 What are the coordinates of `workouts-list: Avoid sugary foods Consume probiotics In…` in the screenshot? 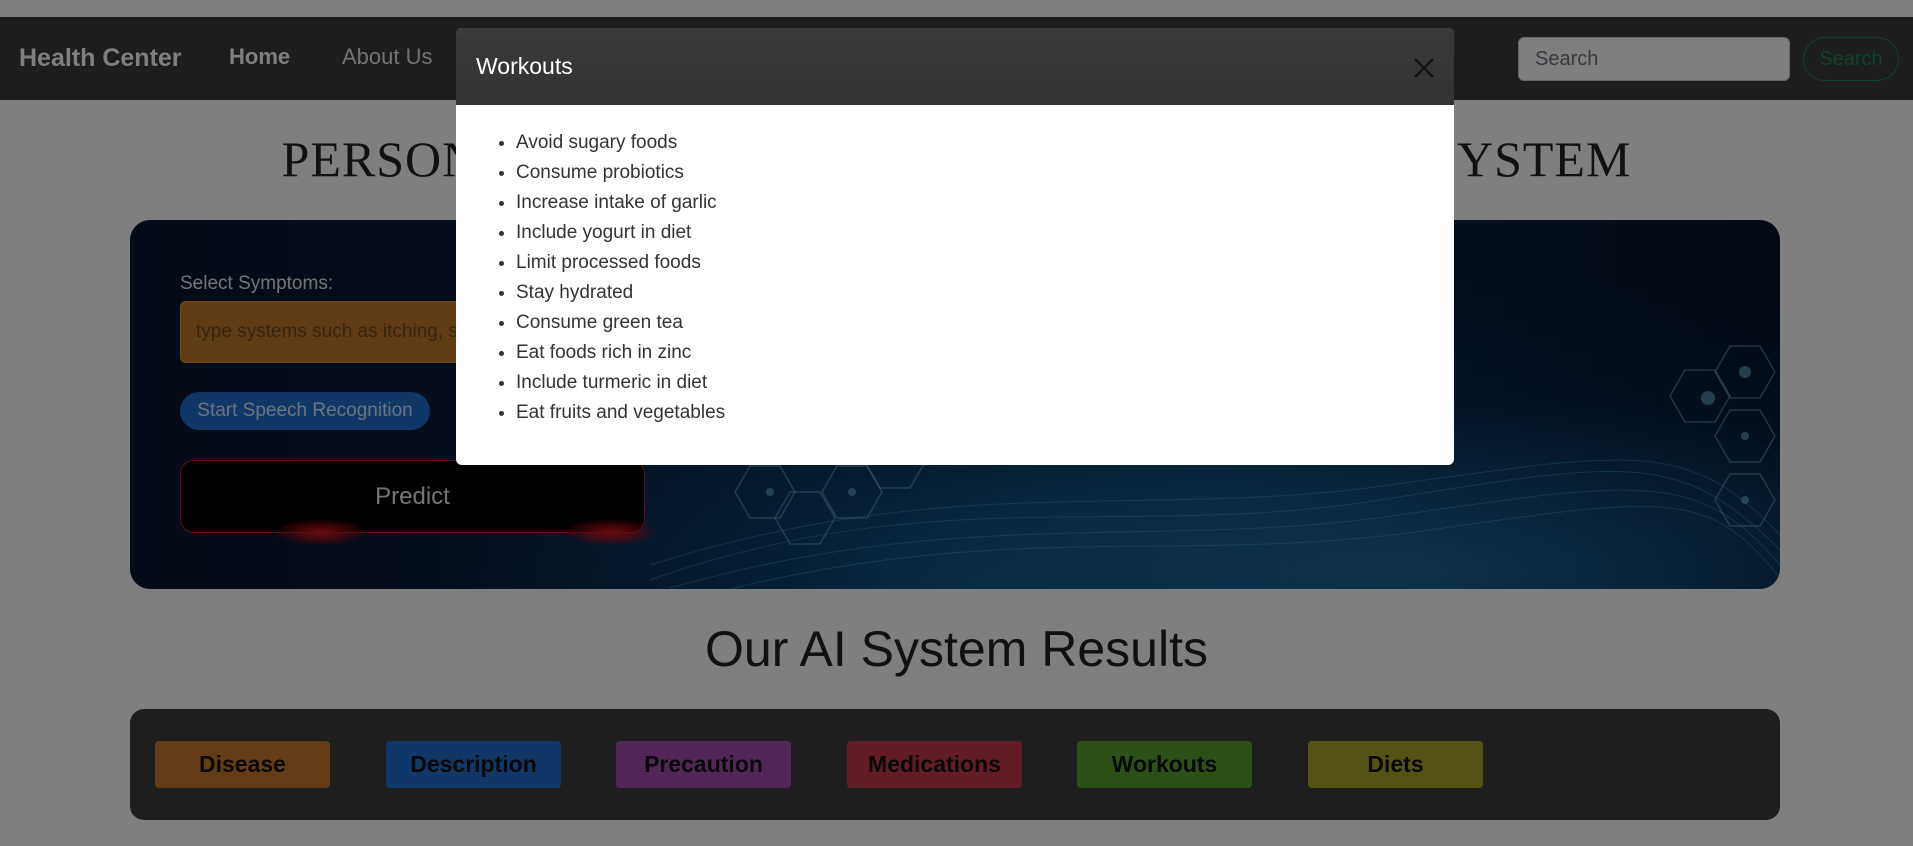 It's located at (610, 278).